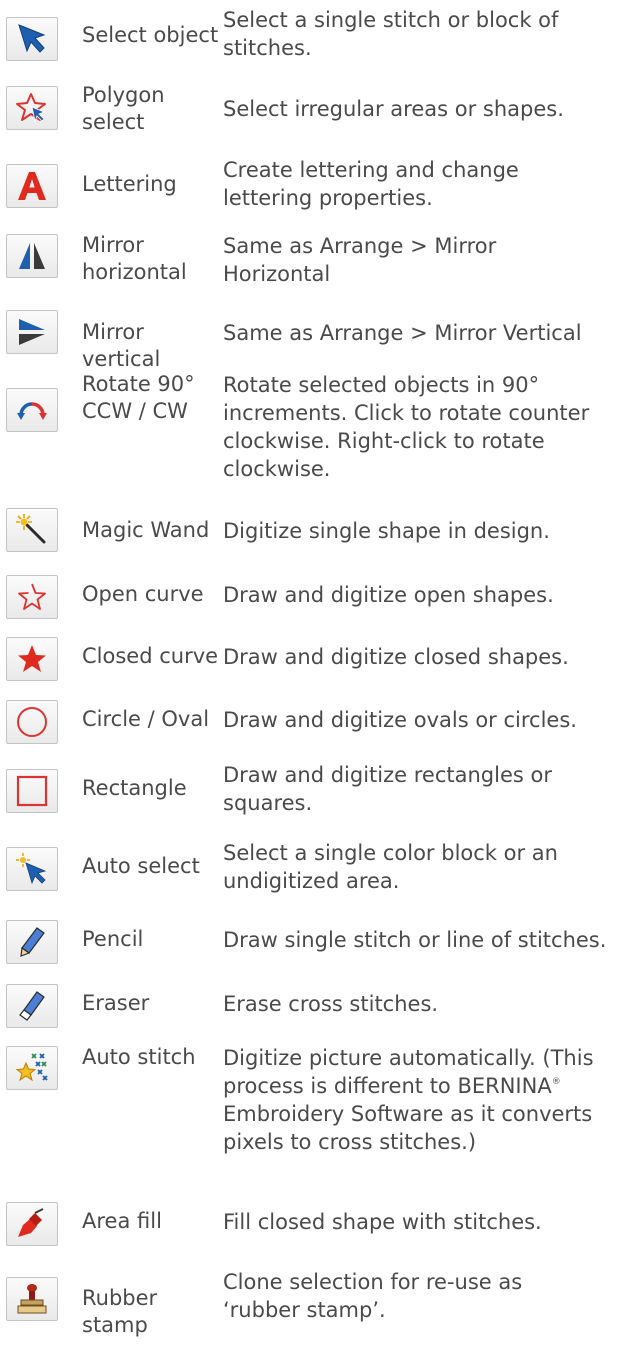 The image size is (636, 1363). I want to click on paint-bucket-icon, so click(31, 1222).